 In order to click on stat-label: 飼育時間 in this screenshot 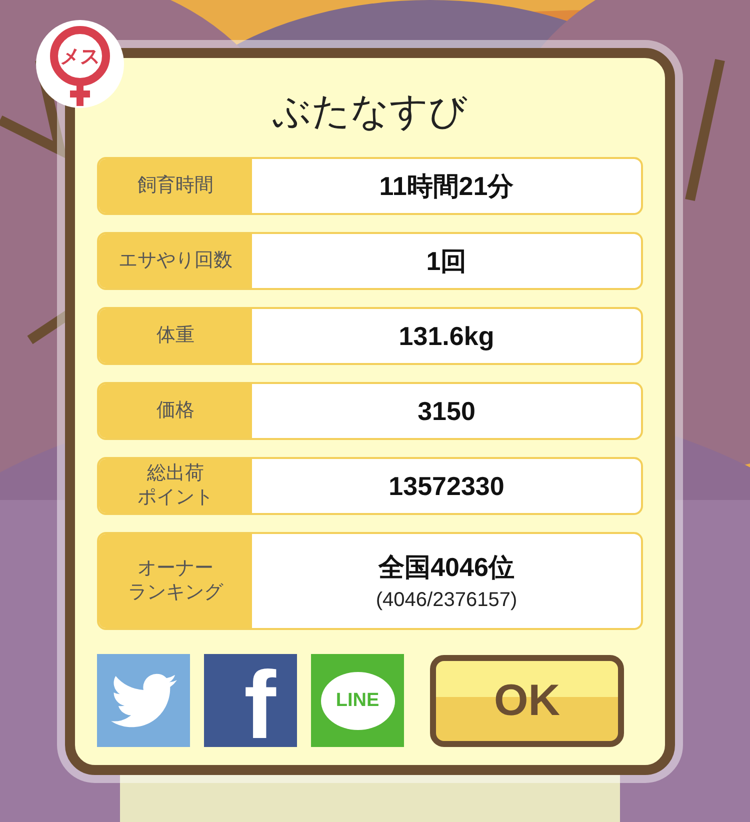, I will do `click(175, 186)`.